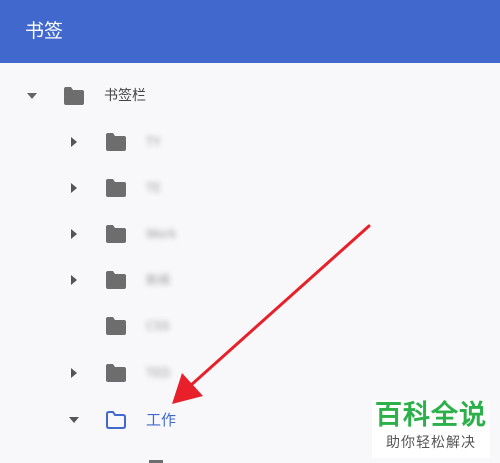 This screenshot has width=500, height=463. I want to click on watermark-logo: 百科全说 助你轻松解决, so click(431, 429).